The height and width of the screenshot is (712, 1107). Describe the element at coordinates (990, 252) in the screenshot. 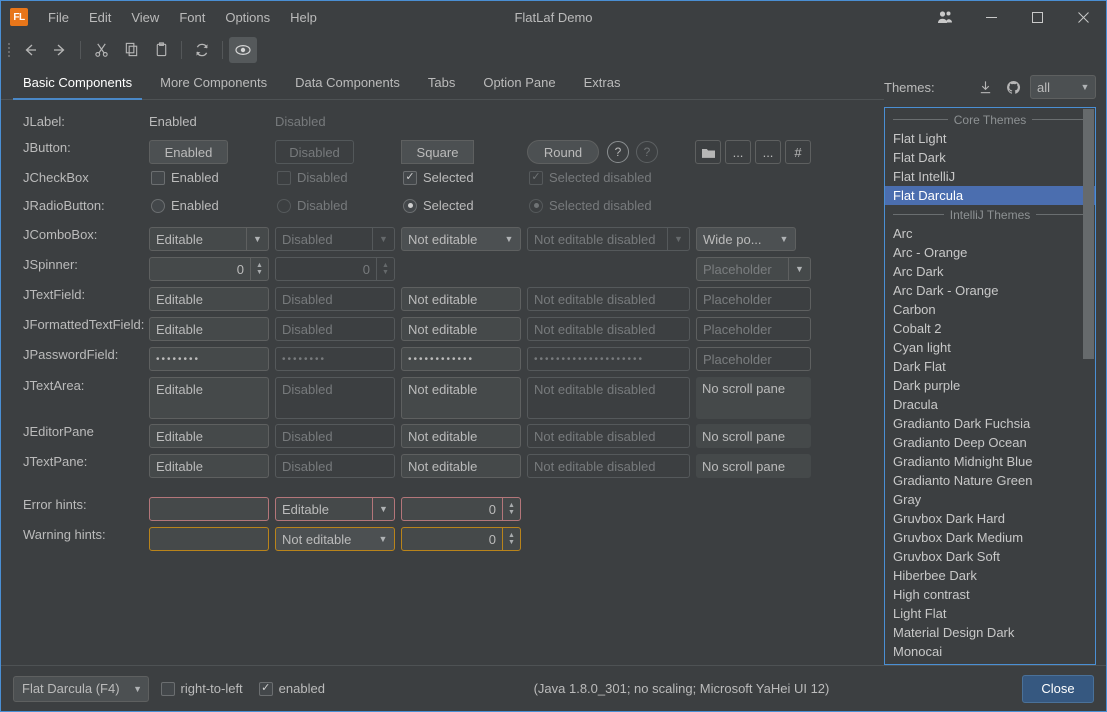

I see `theme-item-arc-orange: Arc - Orange` at that location.